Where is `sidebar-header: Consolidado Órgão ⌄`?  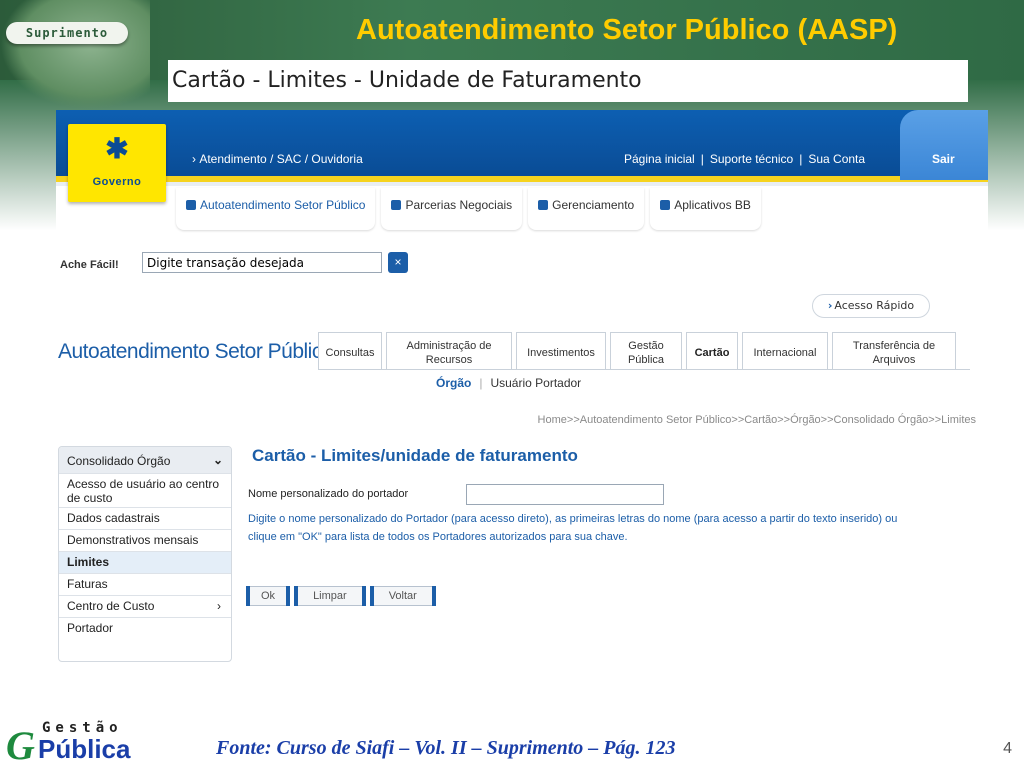 sidebar-header: Consolidado Órgão ⌄ is located at coordinates (145, 460).